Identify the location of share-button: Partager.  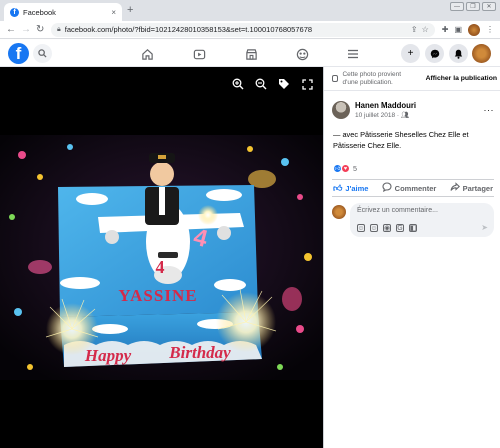
(471, 188).